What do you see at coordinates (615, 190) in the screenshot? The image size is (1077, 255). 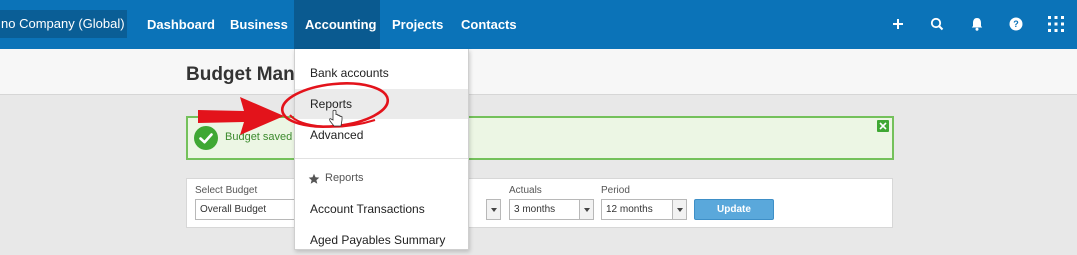 I see `period-label: Period` at bounding box center [615, 190].